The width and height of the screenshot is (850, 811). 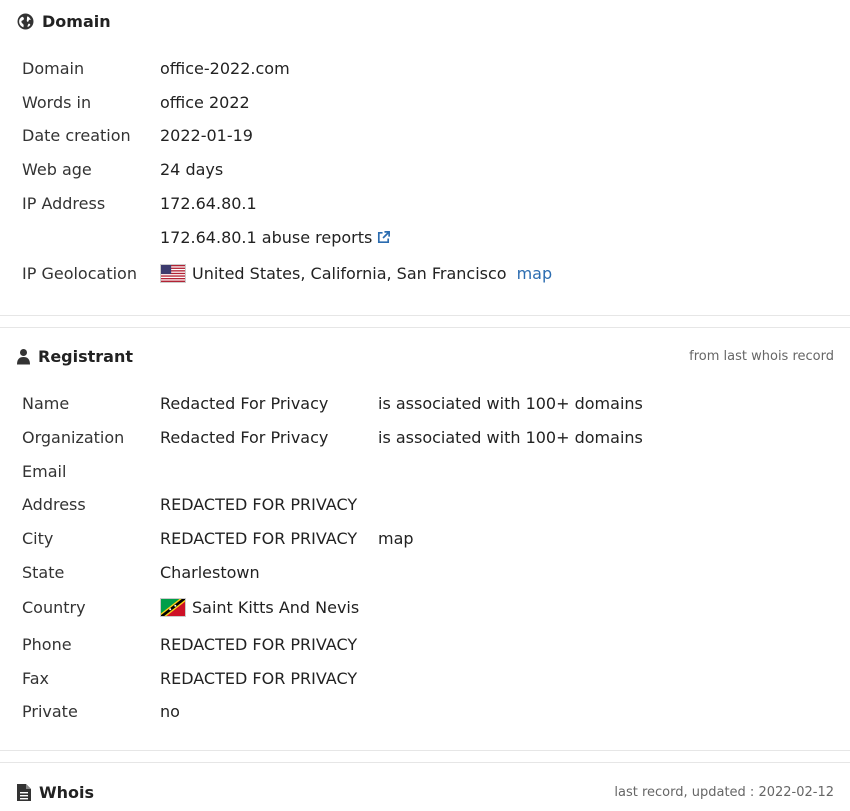 I want to click on document-icon, so click(x=24, y=792).